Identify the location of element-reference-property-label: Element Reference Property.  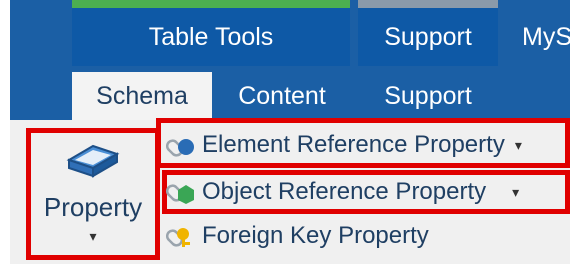
(353, 144).